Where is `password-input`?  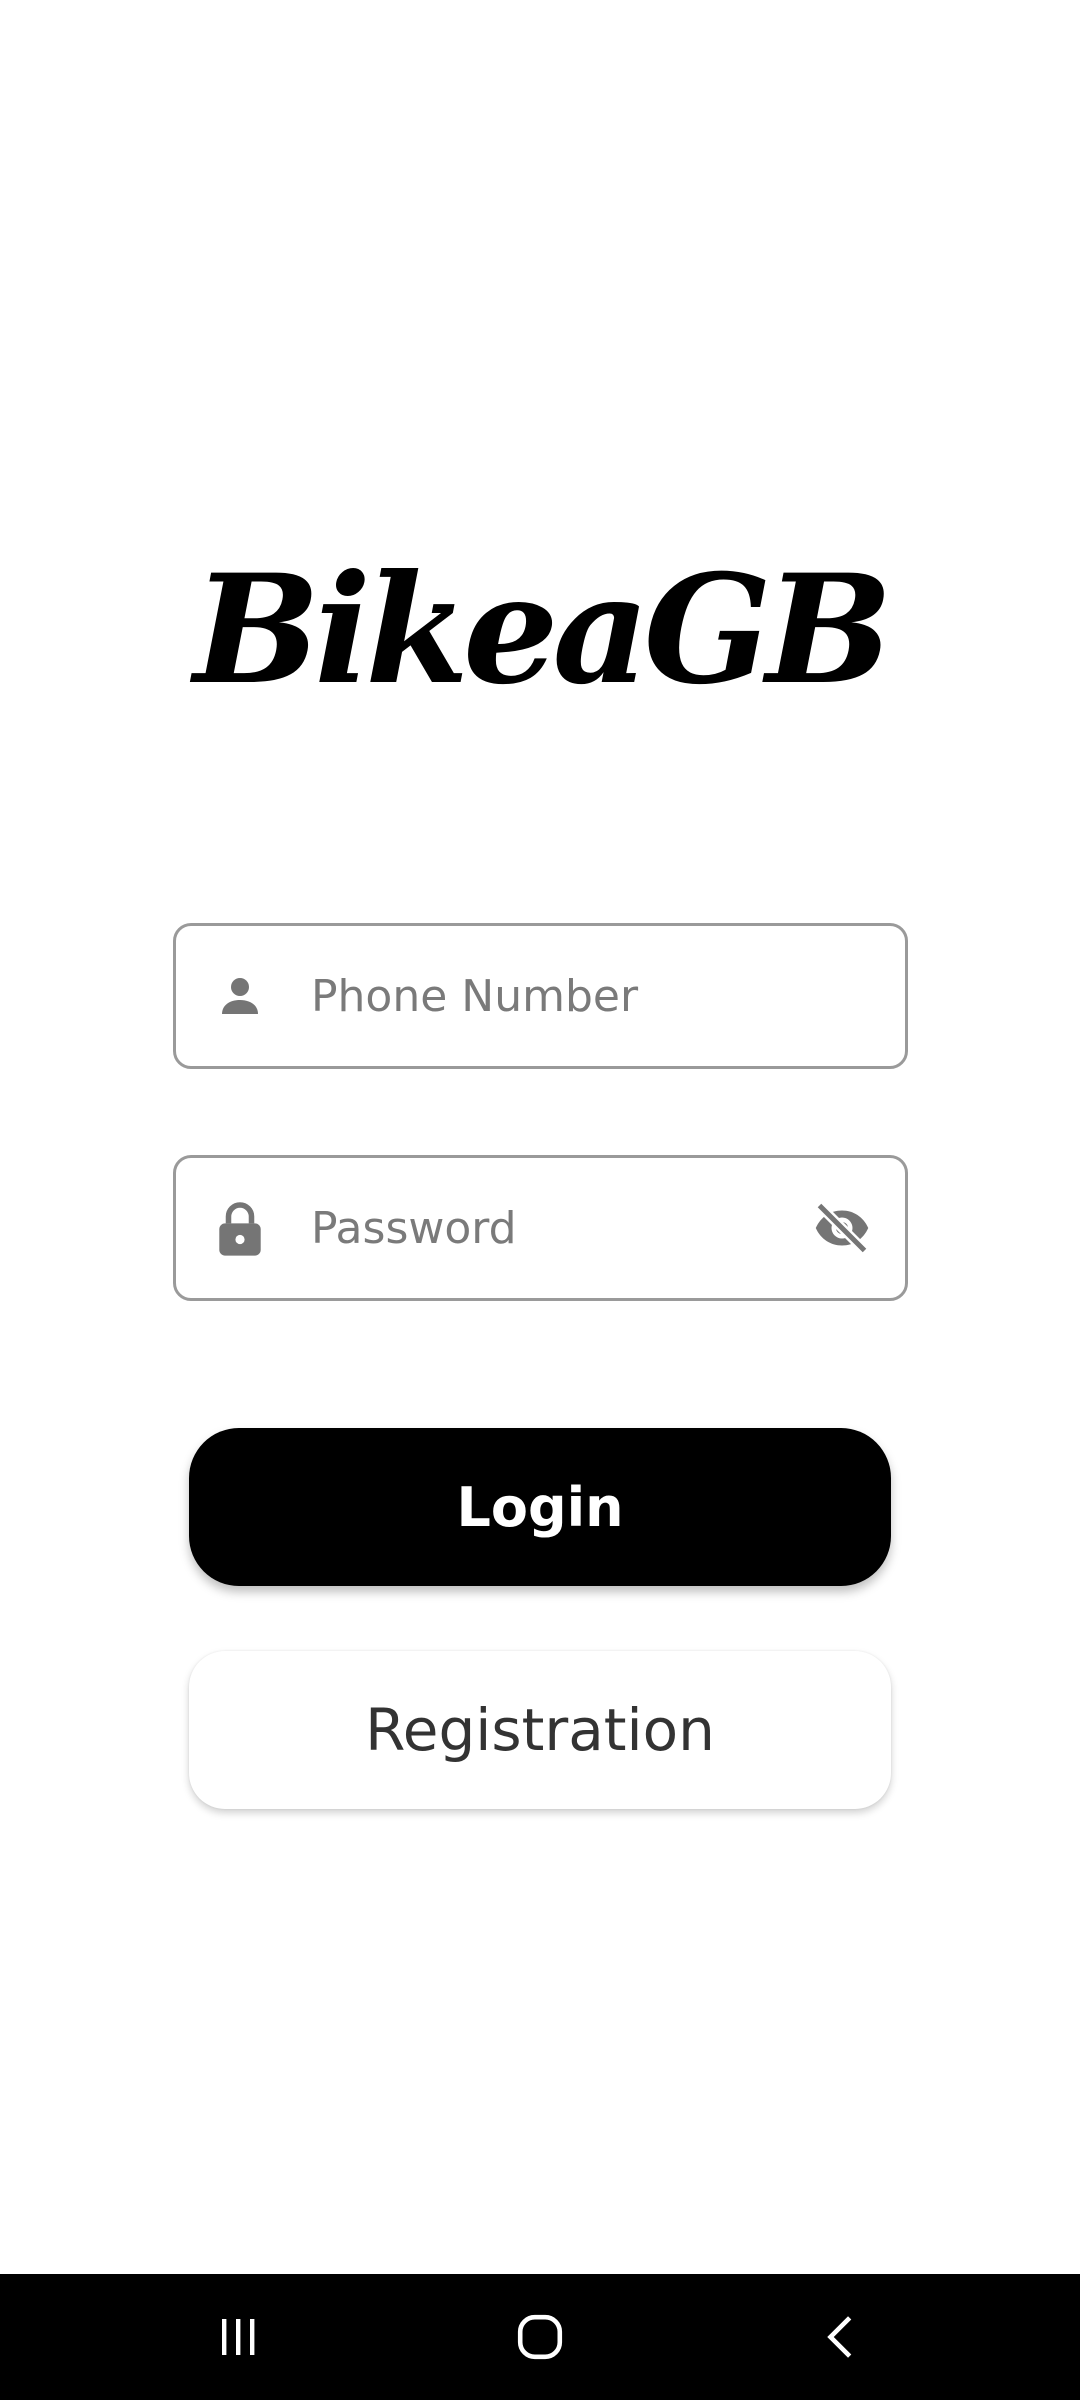
password-input is located at coordinates (561, 1228).